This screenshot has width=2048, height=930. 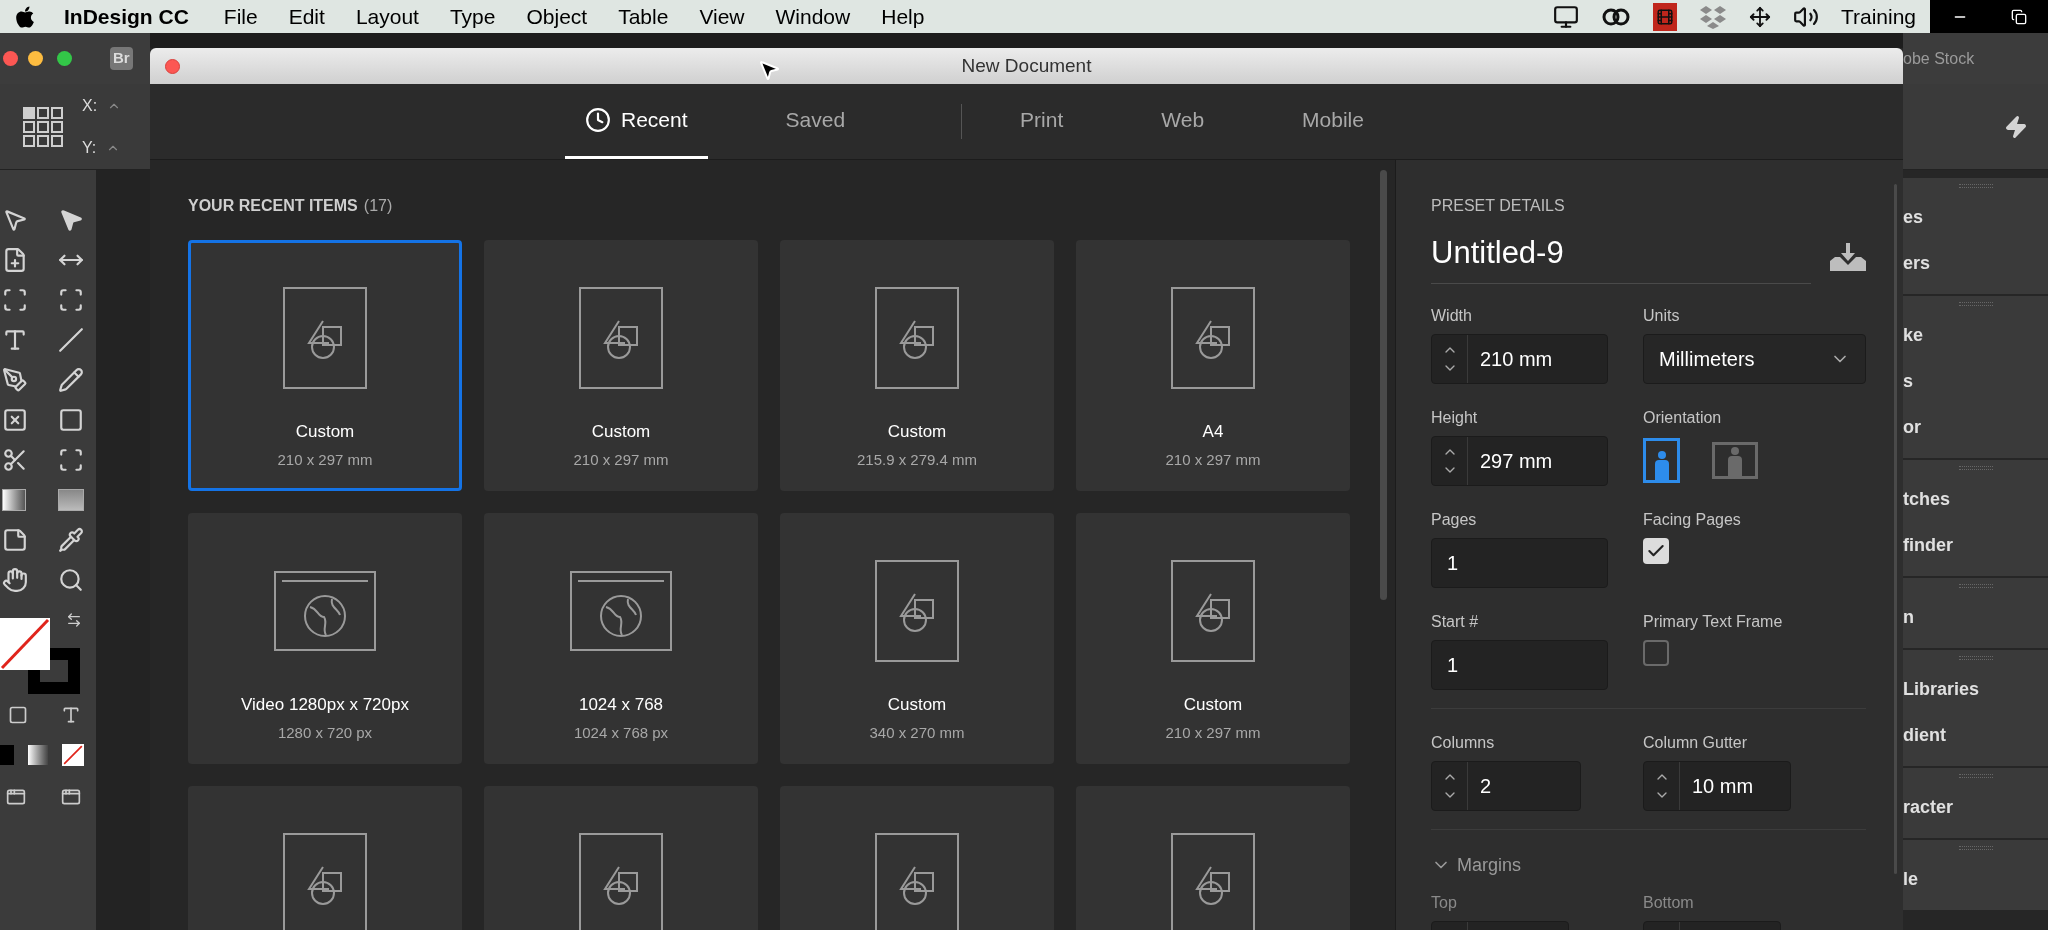 I want to click on eyedropper-icon, so click(x=70, y=540).